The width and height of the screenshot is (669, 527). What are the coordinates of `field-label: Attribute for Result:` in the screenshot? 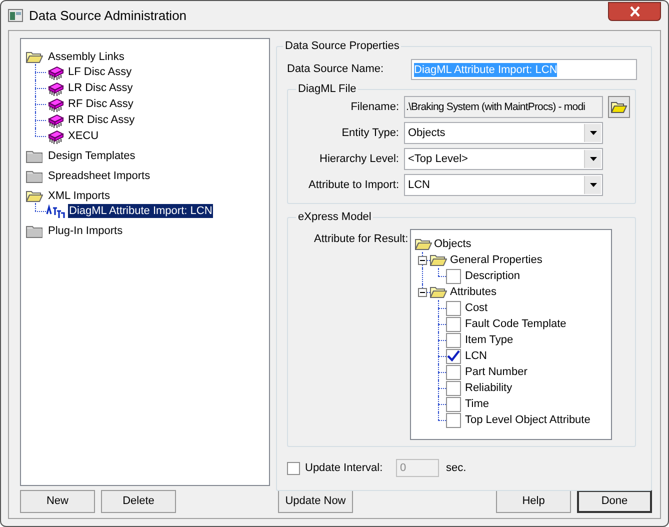 It's located at (362, 239).